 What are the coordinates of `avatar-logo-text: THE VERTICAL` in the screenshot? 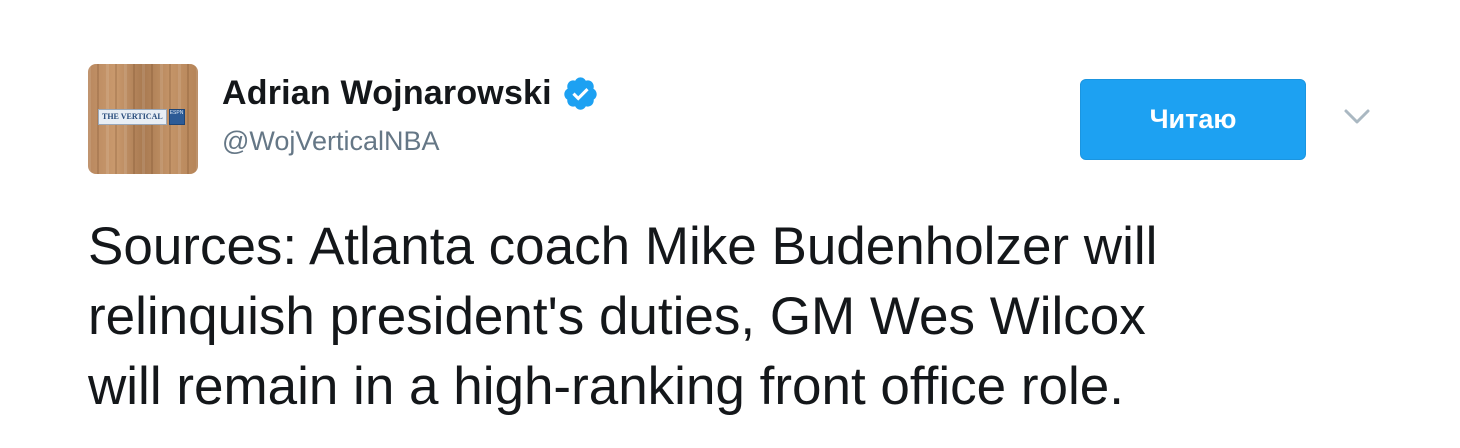 It's located at (132, 117).